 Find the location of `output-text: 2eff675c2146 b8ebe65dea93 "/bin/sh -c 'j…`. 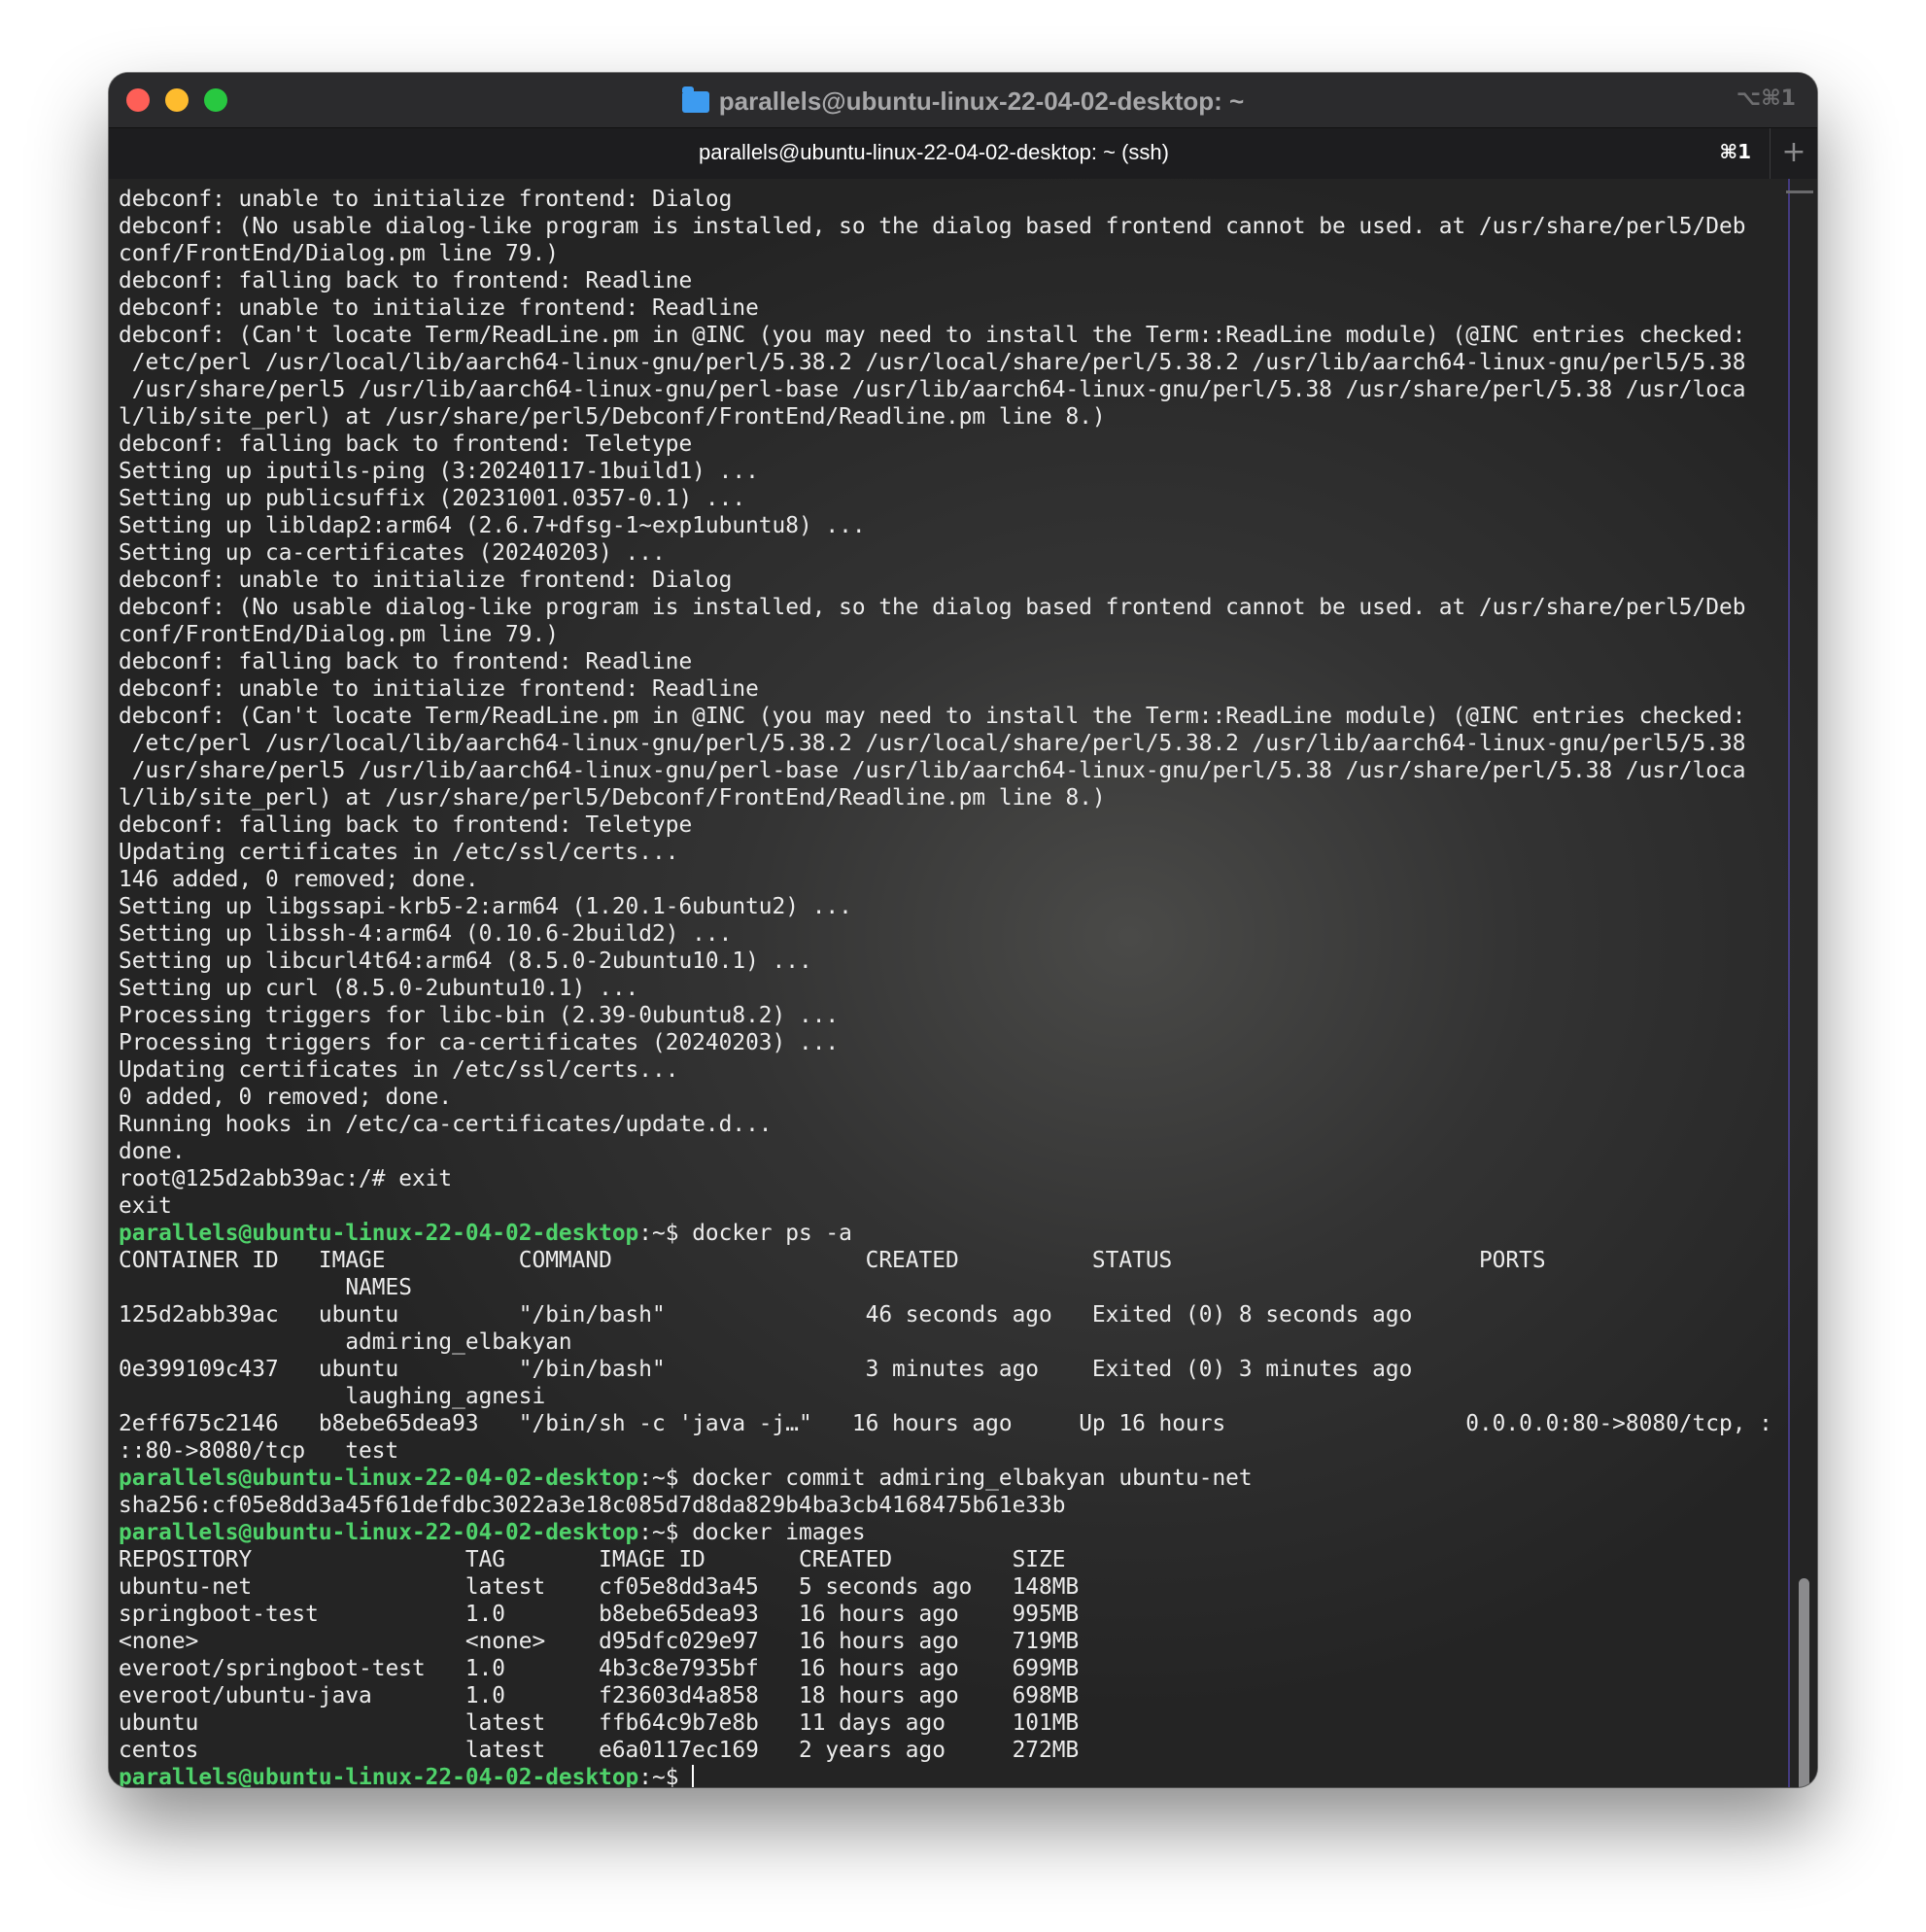

output-text: 2eff675c2146 b8ebe65dea93 "/bin/sh -c 'j… is located at coordinates (945, 1423).